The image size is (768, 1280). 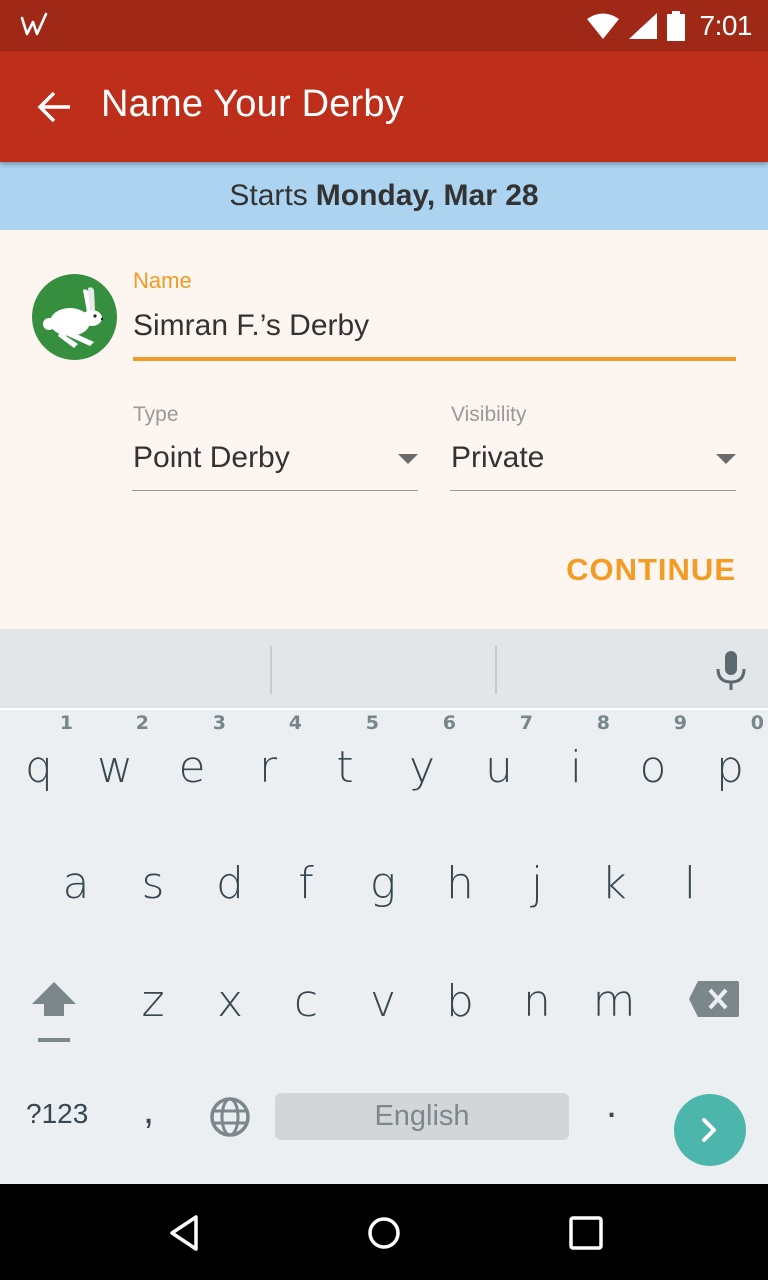 I want to click on key-label: y, so click(x=422, y=767).